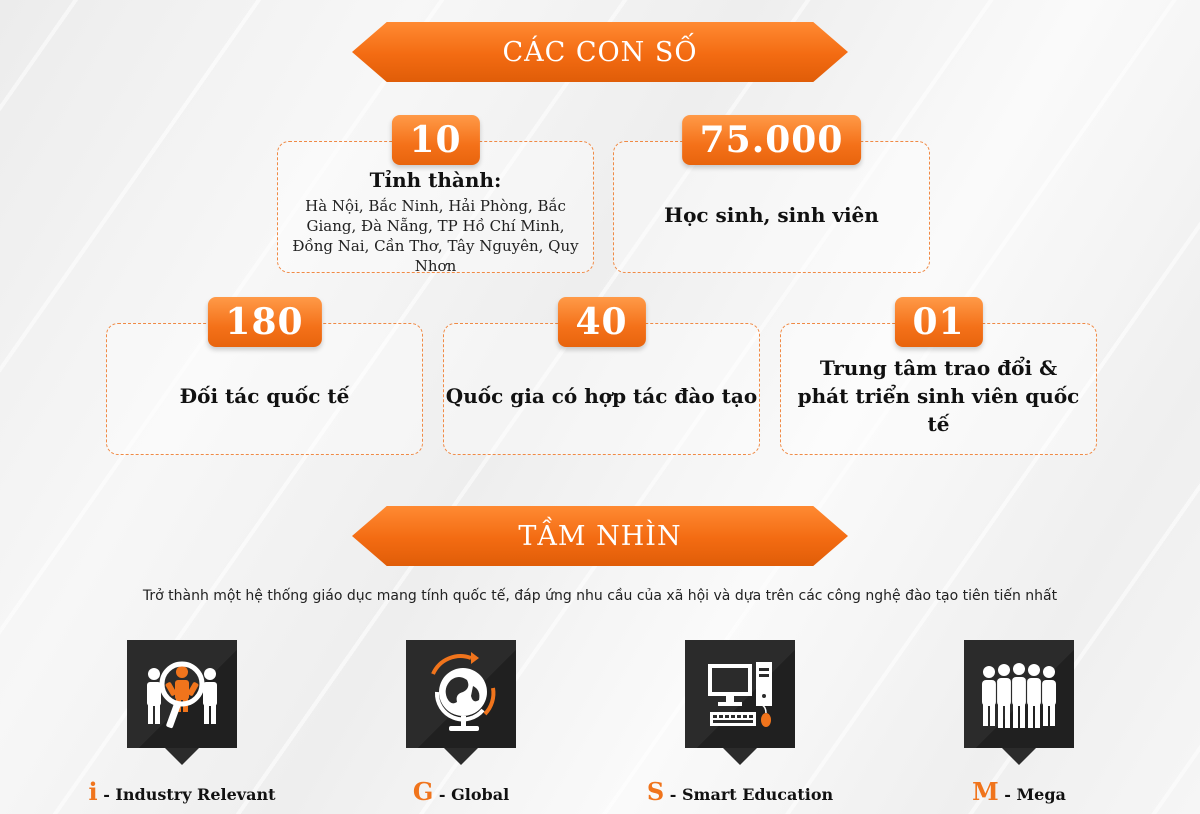 The image size is (1200, 814). I want to click on pillar-smart-education: S - Smart Education, so click(740, 723).